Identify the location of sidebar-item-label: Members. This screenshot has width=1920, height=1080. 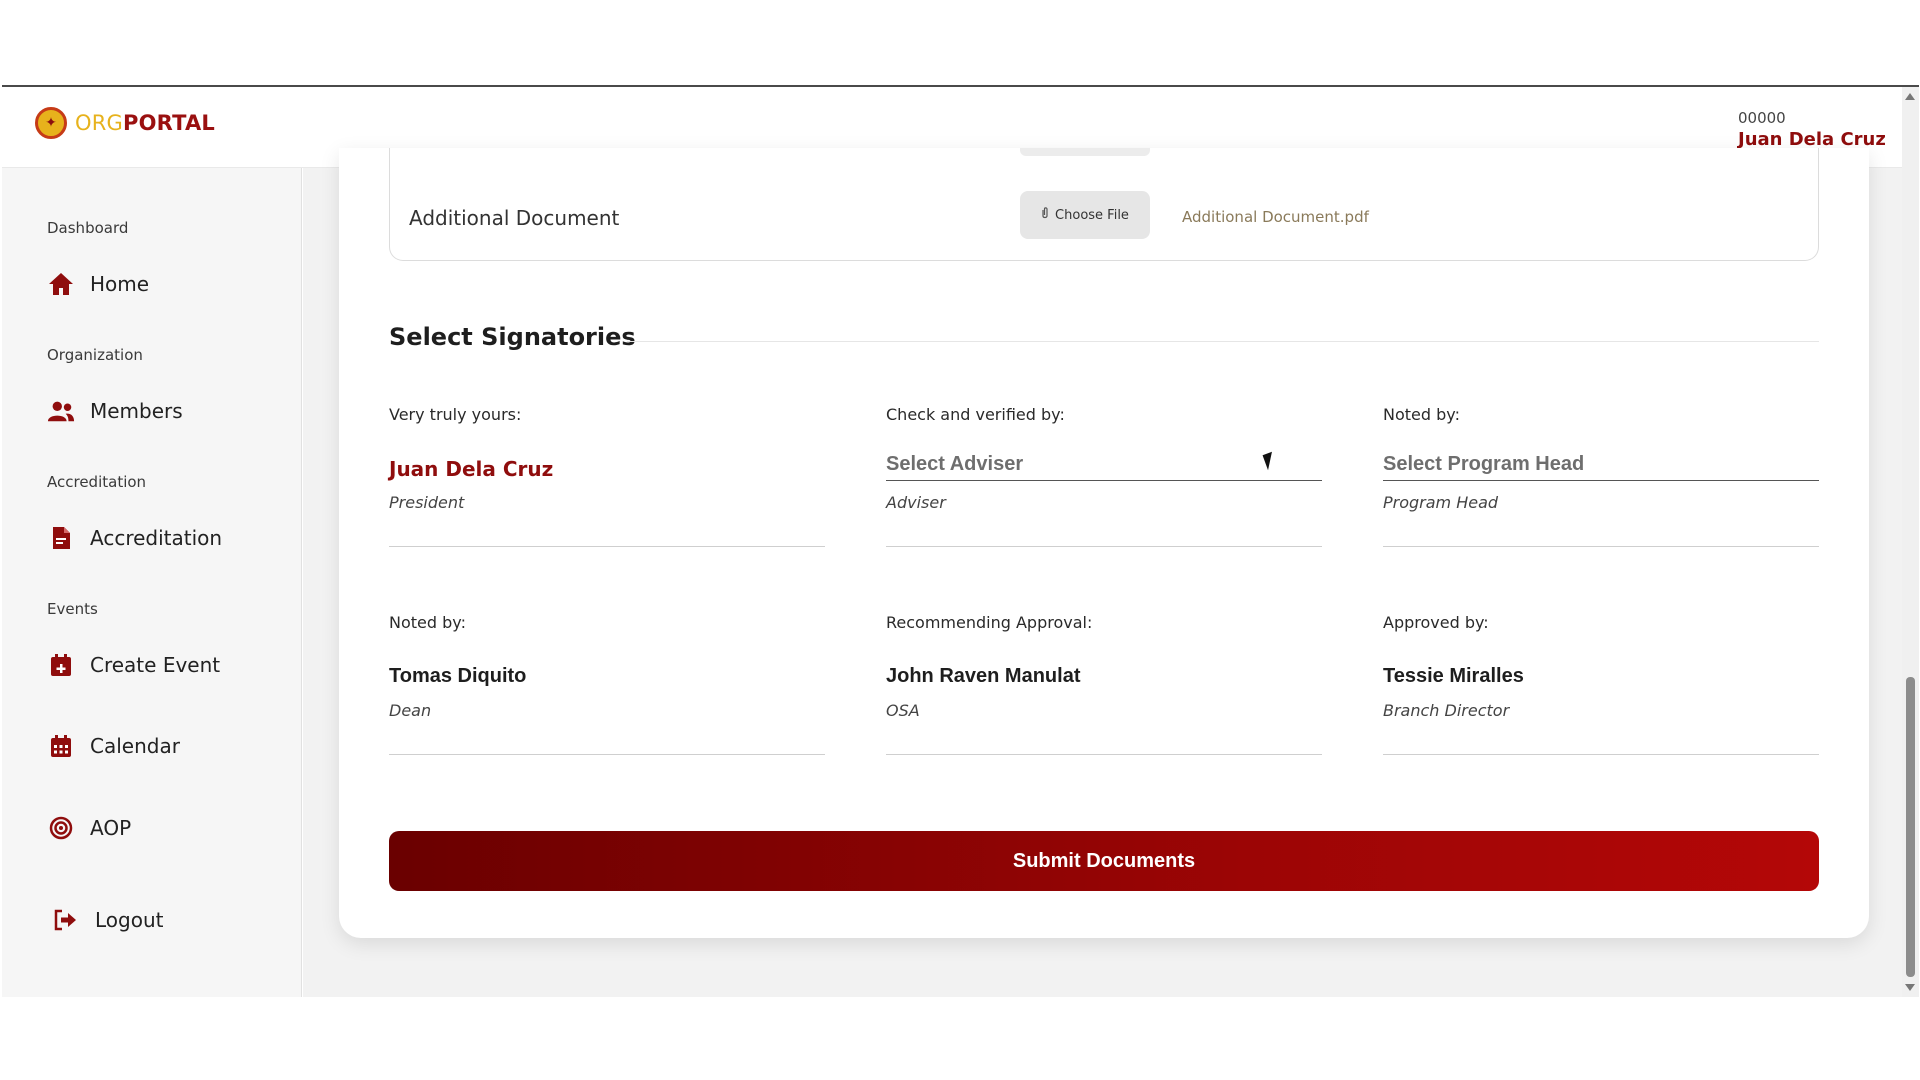
(136, 411).